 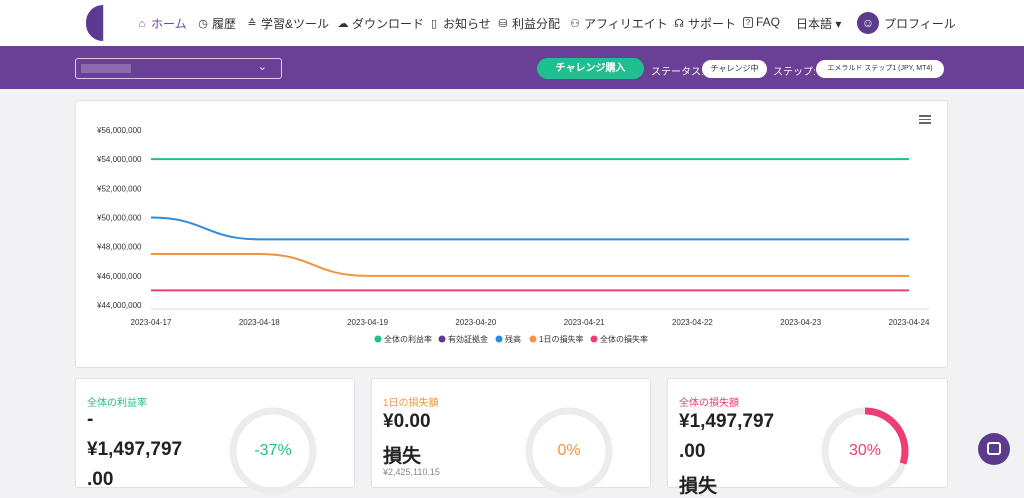 I want to click on chat-icon, so click(x=994, y=448).